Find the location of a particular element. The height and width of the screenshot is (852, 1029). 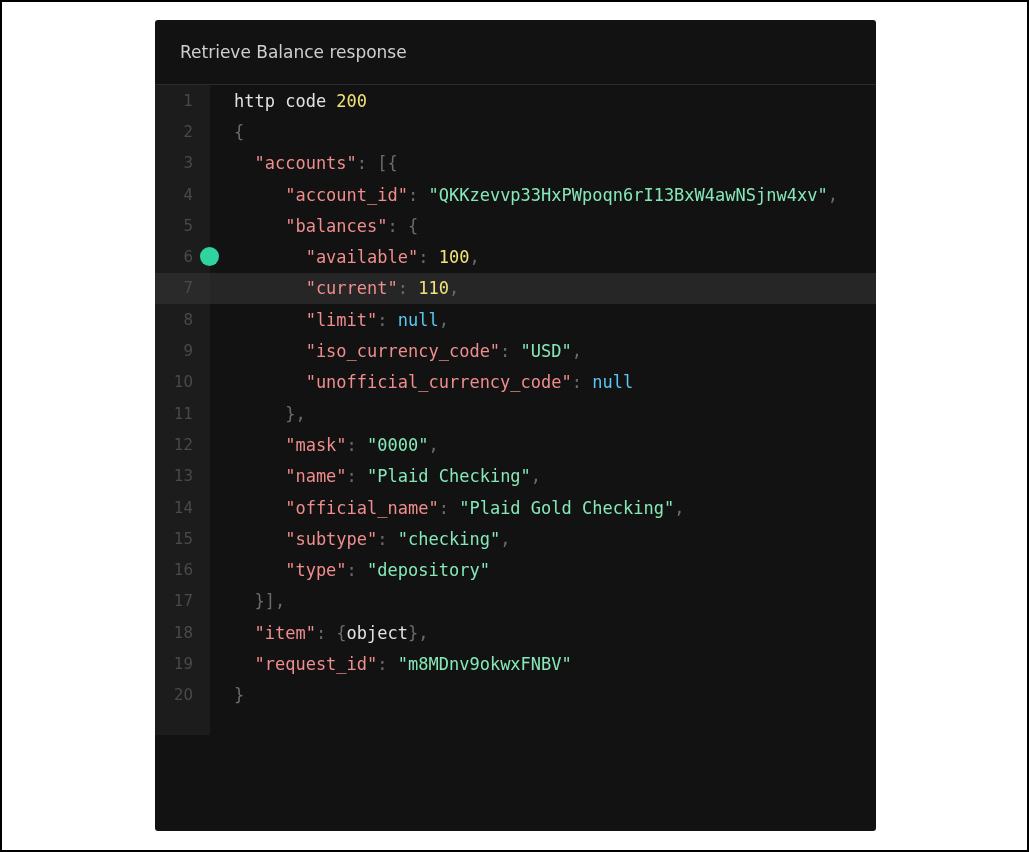

json-key: "limit" is located at coordinates (306, 319).